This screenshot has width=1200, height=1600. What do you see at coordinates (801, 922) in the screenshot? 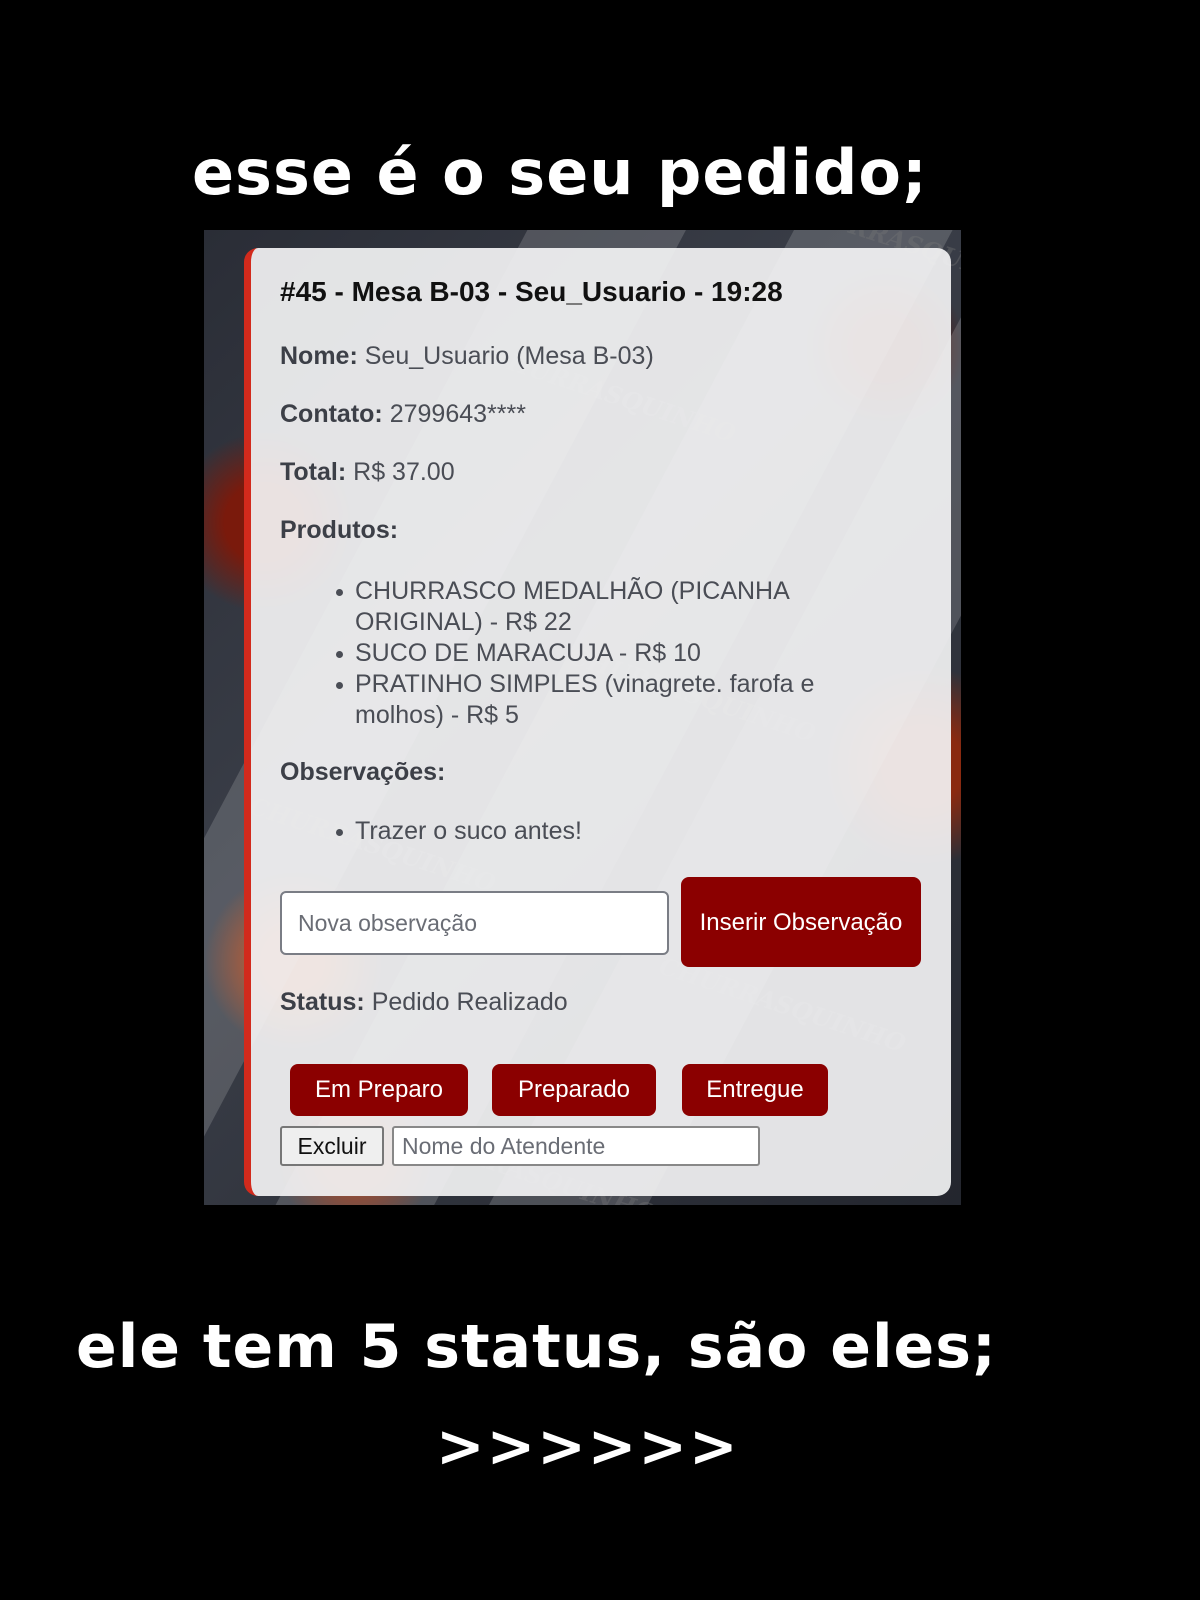
I see `insert-observation-button: Inserir Observação` at bounding box center [801, 922].